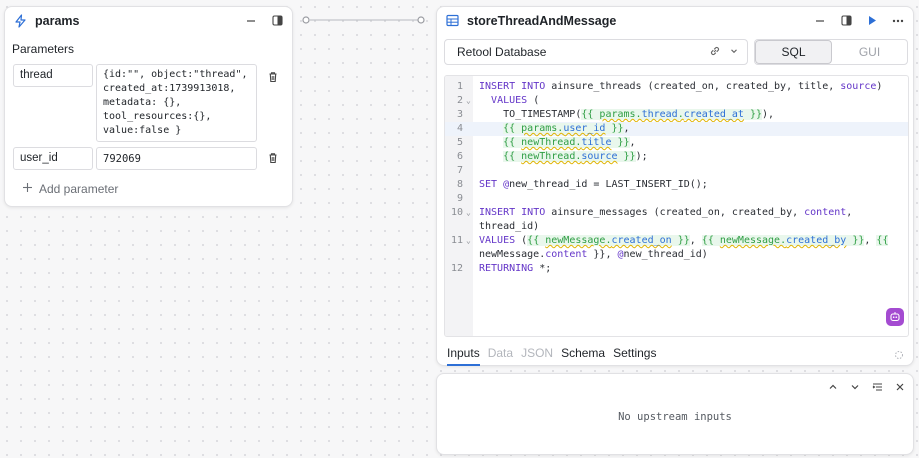  Describe the element at coordinates (459, 114) in the screenshot. I see `line-number: 3` at that location.